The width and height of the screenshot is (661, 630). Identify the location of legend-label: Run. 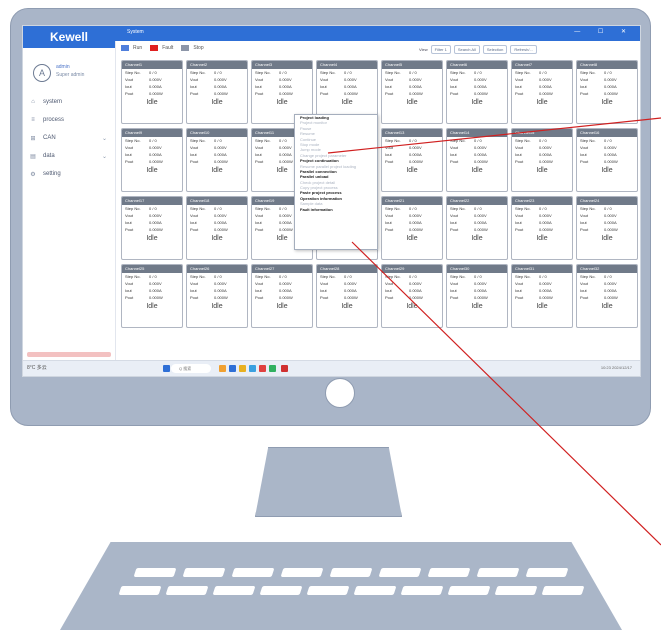
(138, 48).